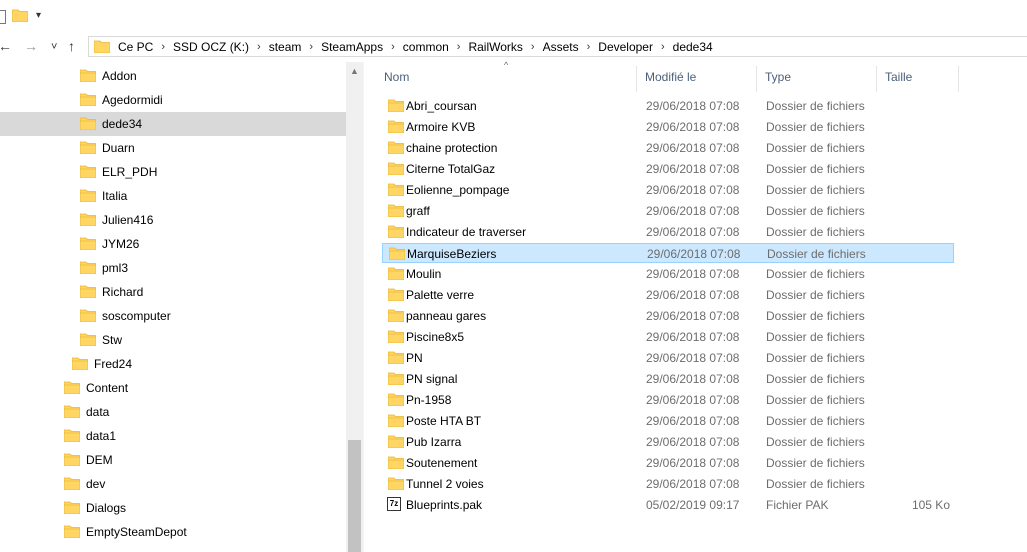 This screenshot has height=552, width=1027. Describe the element at coordinates (115, 268) in the screenshot. I see `tree-item-label: pml3` at that location.